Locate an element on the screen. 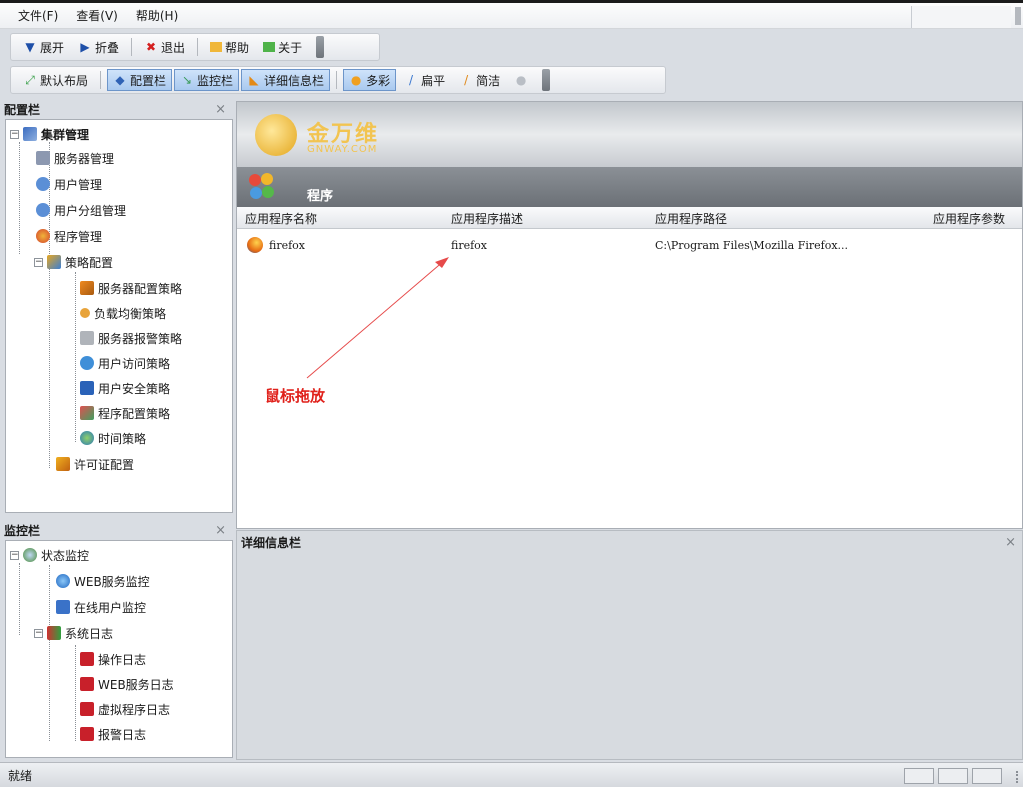 This screenshot has width=1023, height=787. menu-help: 帮助(H) is located at coordinates (157, 15).